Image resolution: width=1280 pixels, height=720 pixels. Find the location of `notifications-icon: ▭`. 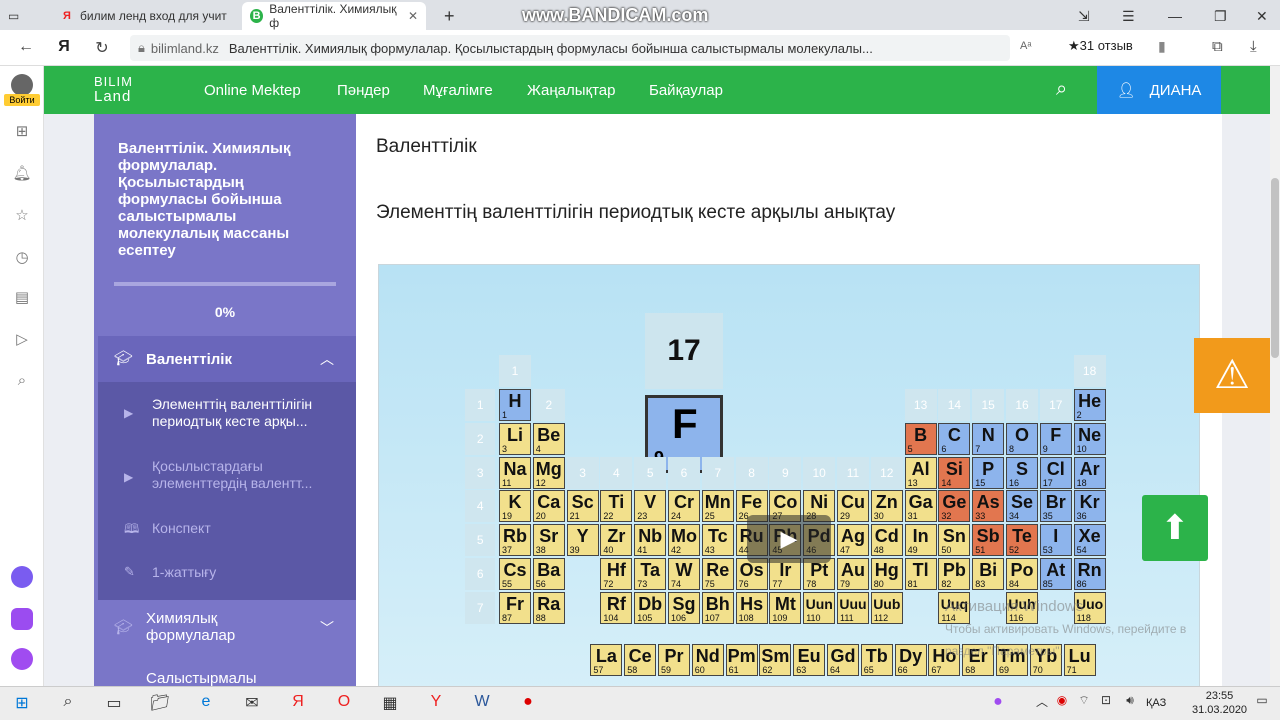

notifications-icon: ▭ is located at coordinates (1262, 704).